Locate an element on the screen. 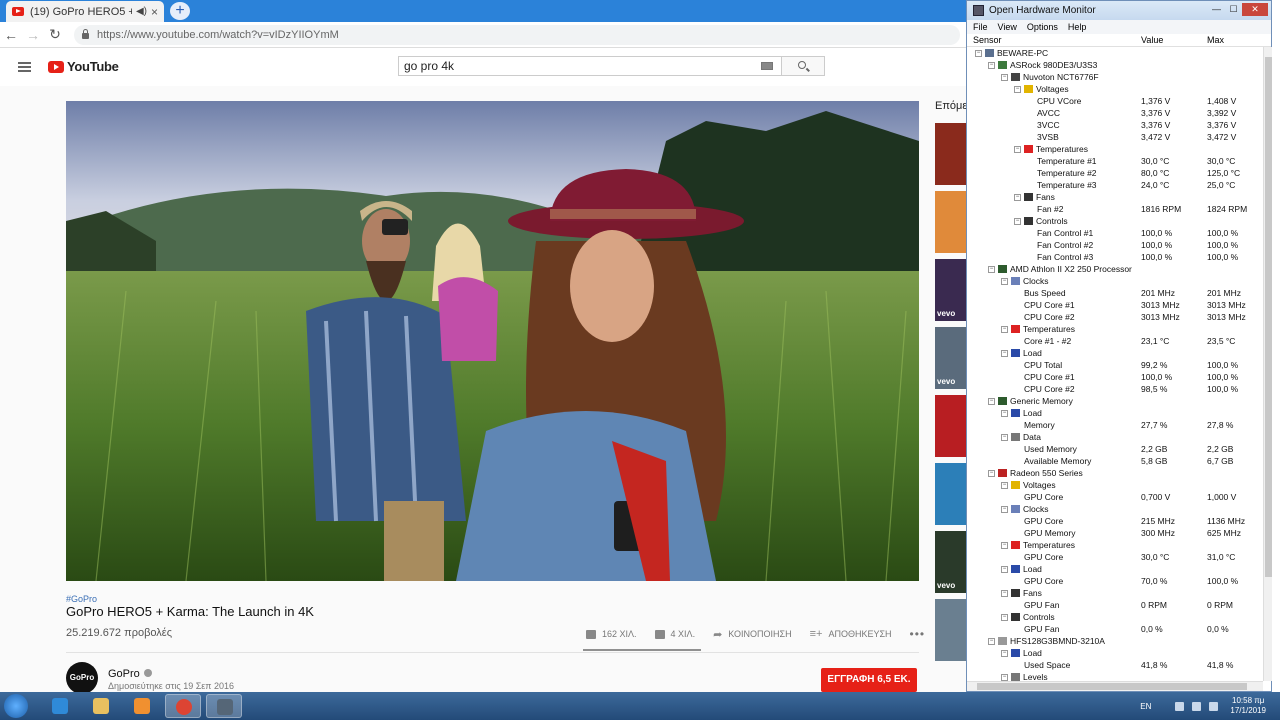  channel-avatar: GoPro is located at coordinates (82, 678).